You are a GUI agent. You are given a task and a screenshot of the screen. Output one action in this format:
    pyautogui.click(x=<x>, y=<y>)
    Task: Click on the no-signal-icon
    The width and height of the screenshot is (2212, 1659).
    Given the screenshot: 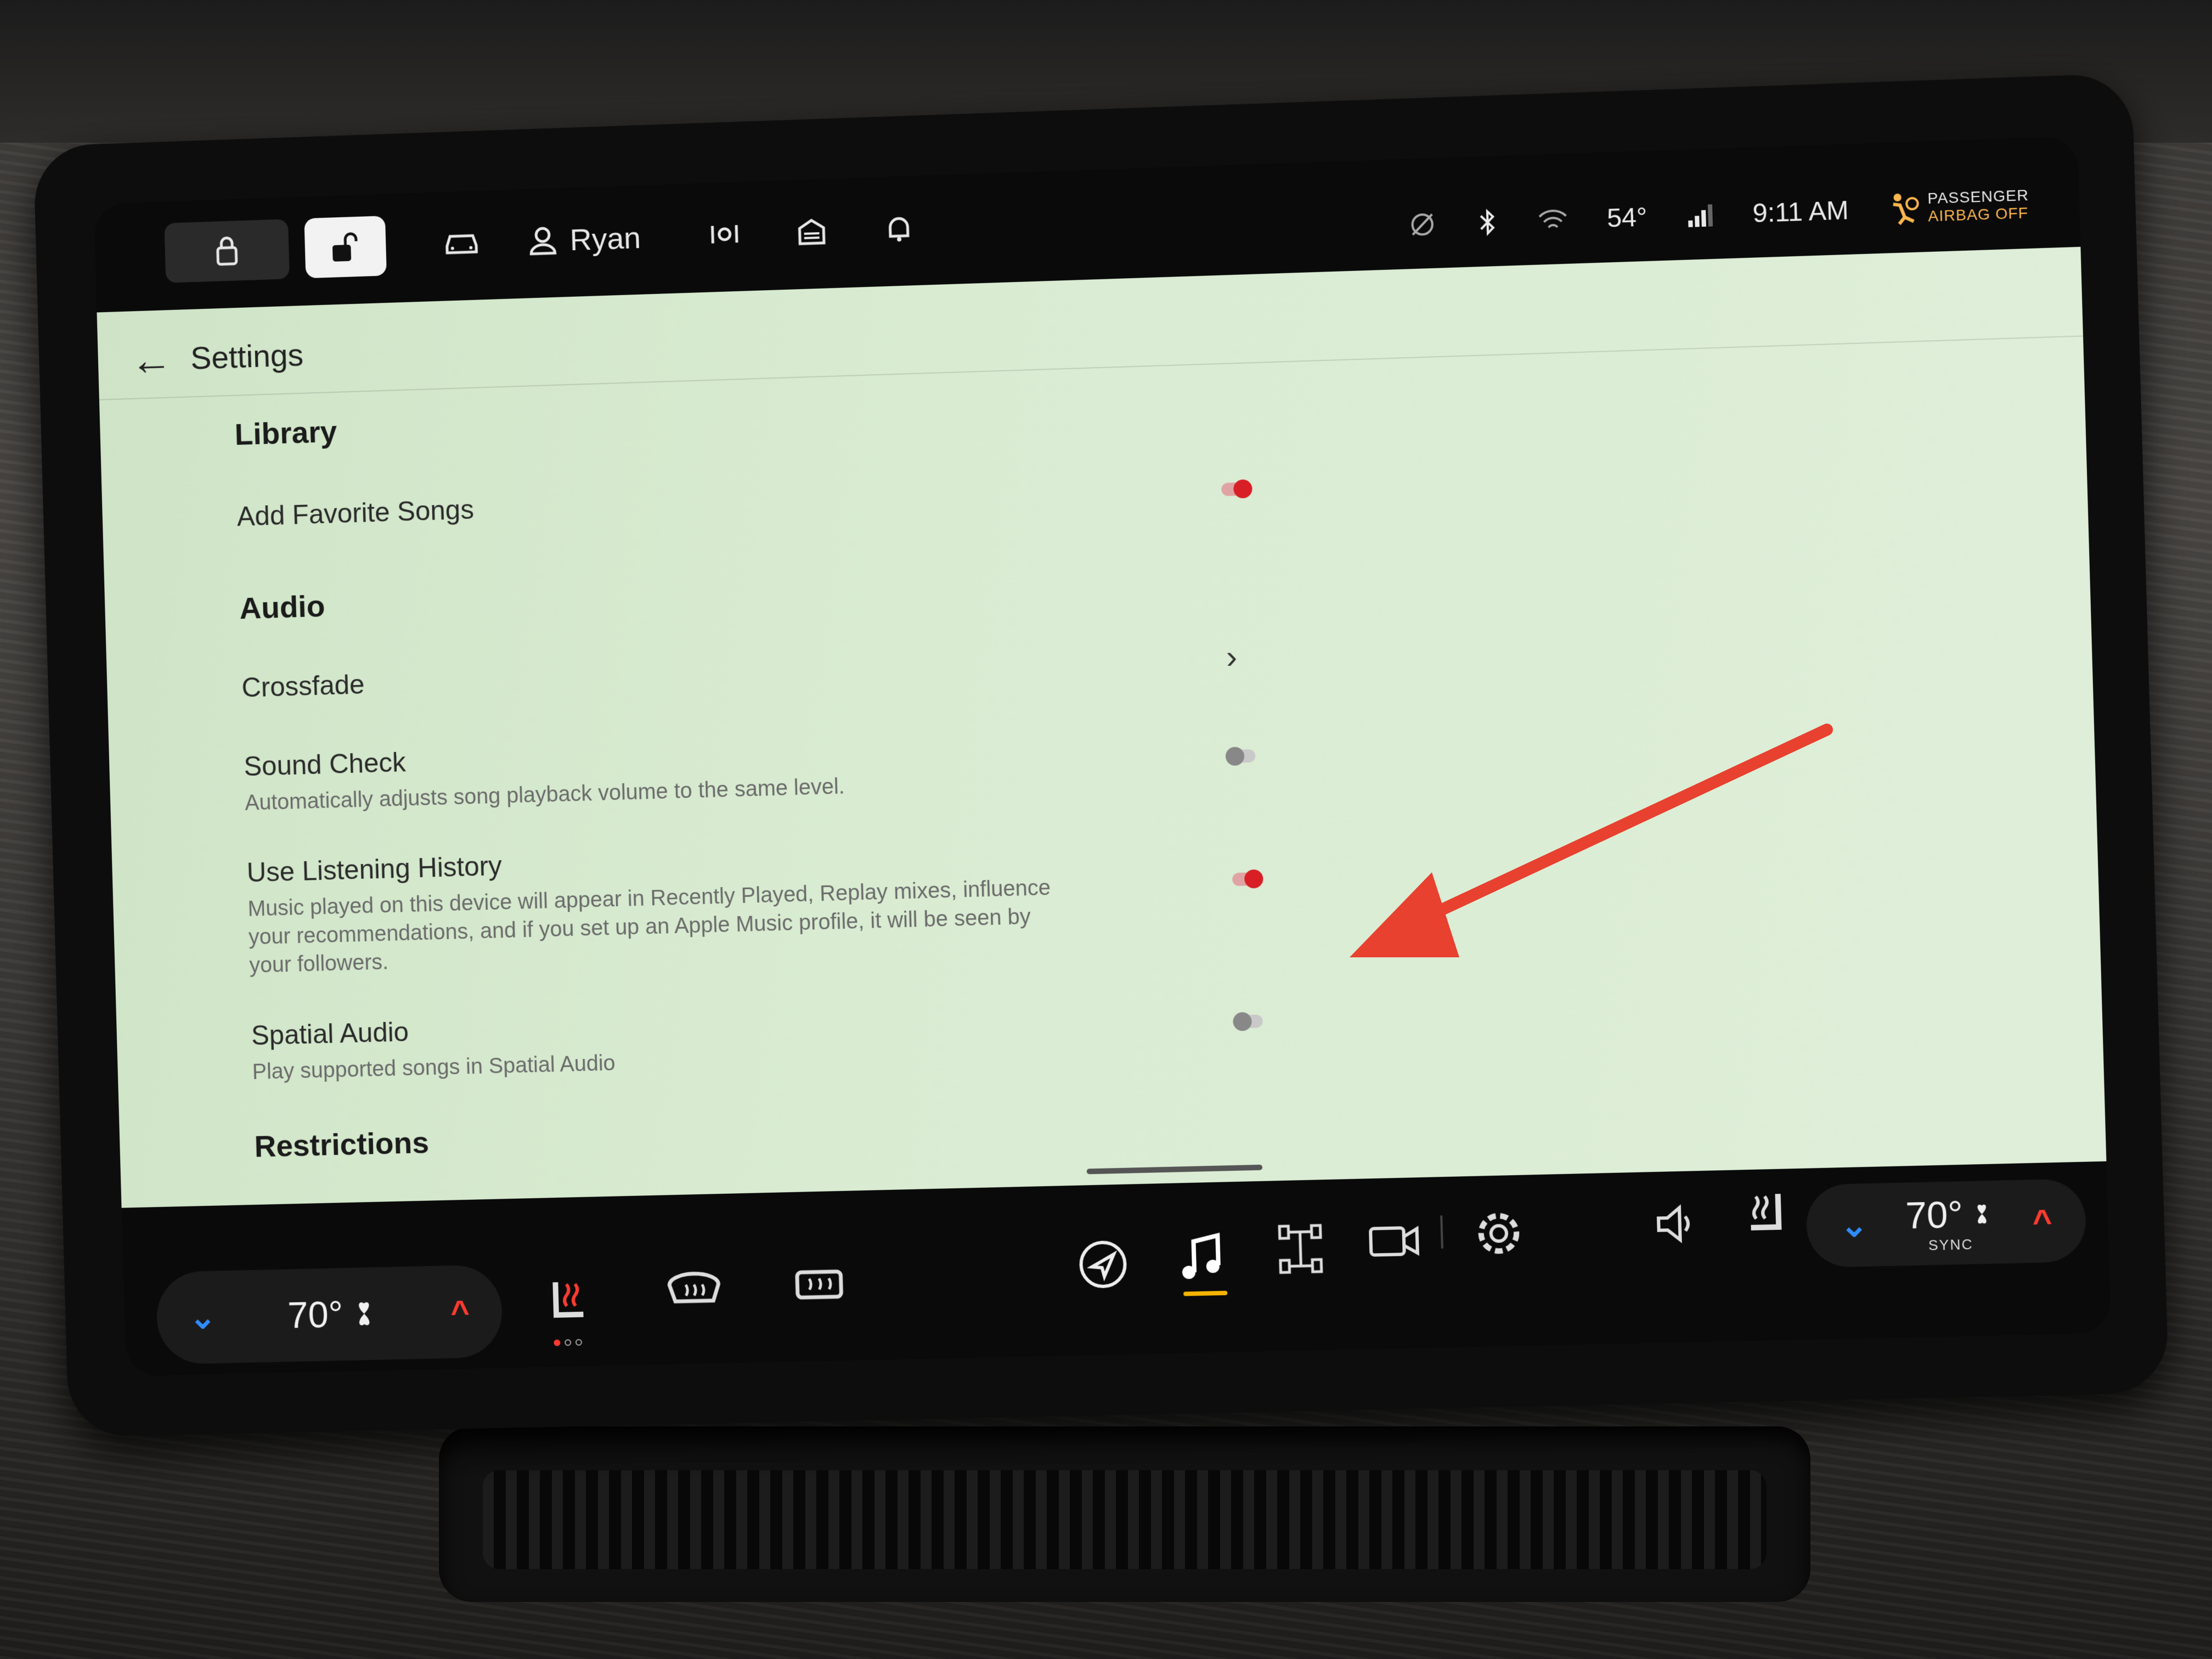 What is the action you would take?
    pyautogui.click(x=1422, y=224)
    